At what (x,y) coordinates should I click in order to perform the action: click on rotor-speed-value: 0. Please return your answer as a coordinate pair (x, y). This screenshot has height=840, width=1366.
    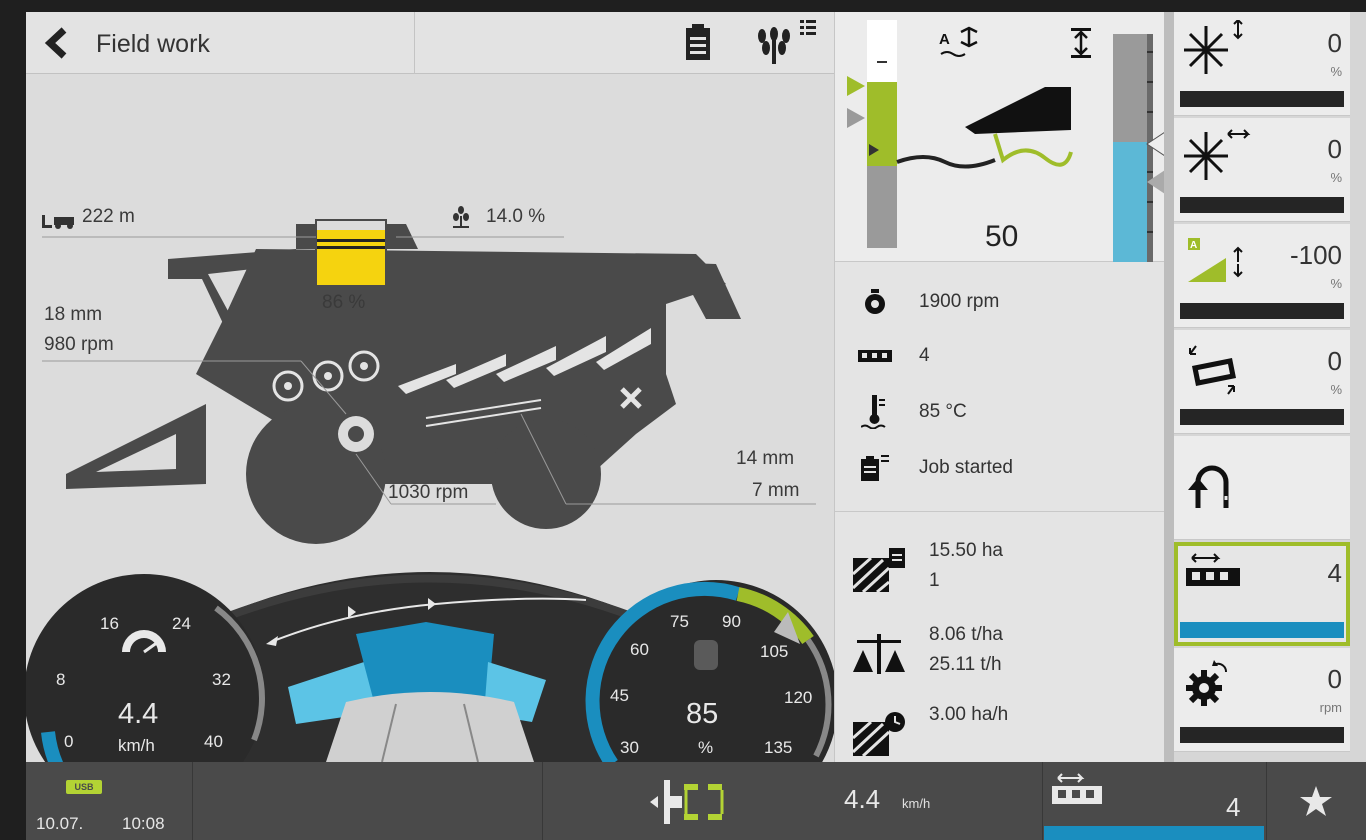
    Looking at the image, I should click on (1334, 679).